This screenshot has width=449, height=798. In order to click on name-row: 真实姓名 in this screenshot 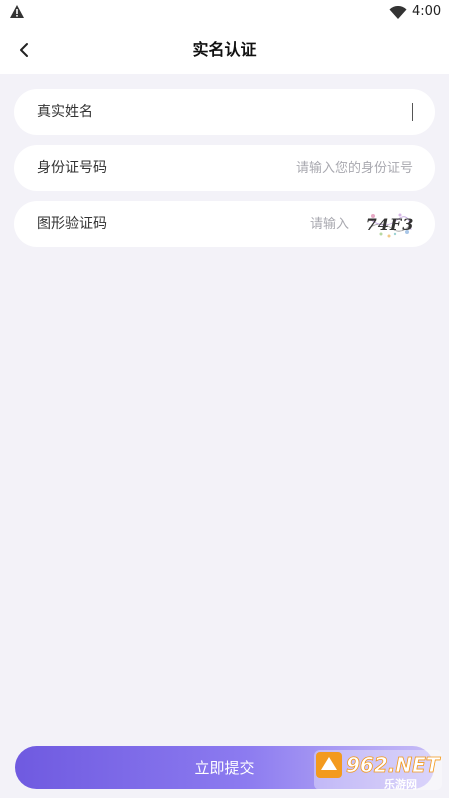, I will do `click(224, 112)`.